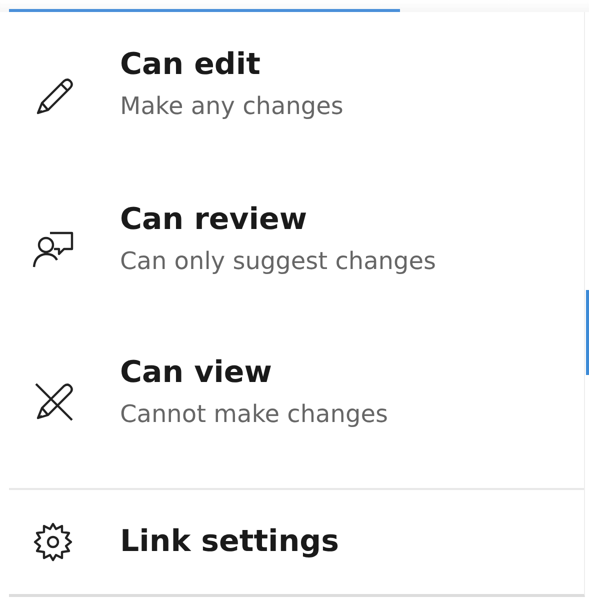 The width and height of the screenshot is (589, 603). What do you see at coordinates (587, 332) in the screenshot?
I see `scrollbar-thumb` at bounding box center [587, 332].